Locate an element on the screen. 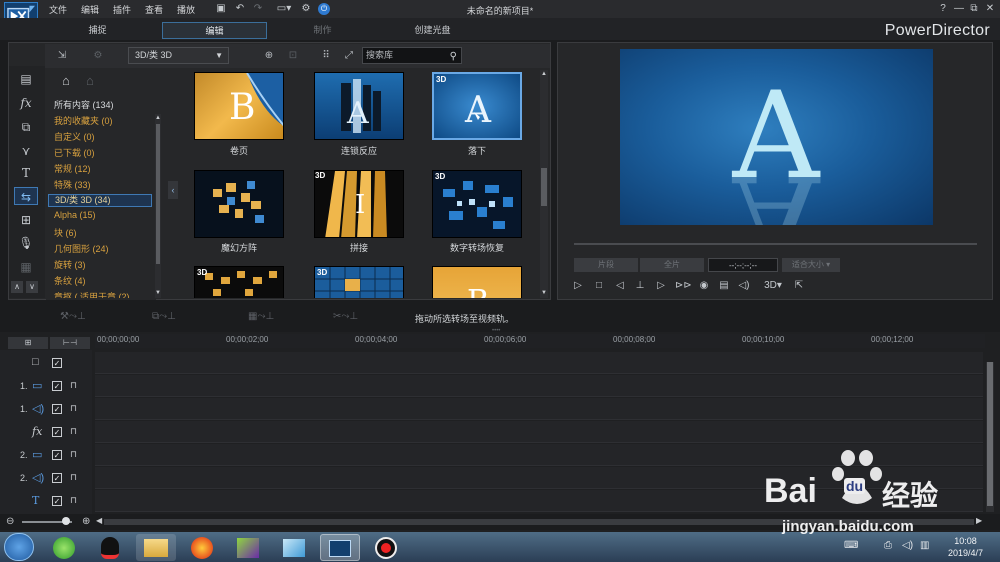 The width and height of the screenshot is (1000, 562). search-input: 搜索库 ⚲ is located at coordinates (412, 55).